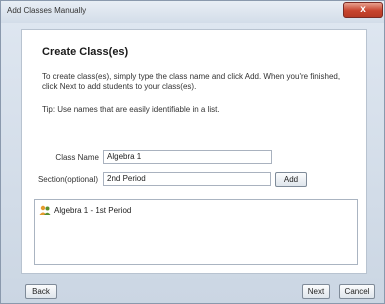  Describe the element at coordinates (45, 210) in the screenshot. I see `group-people-icon` at that location.